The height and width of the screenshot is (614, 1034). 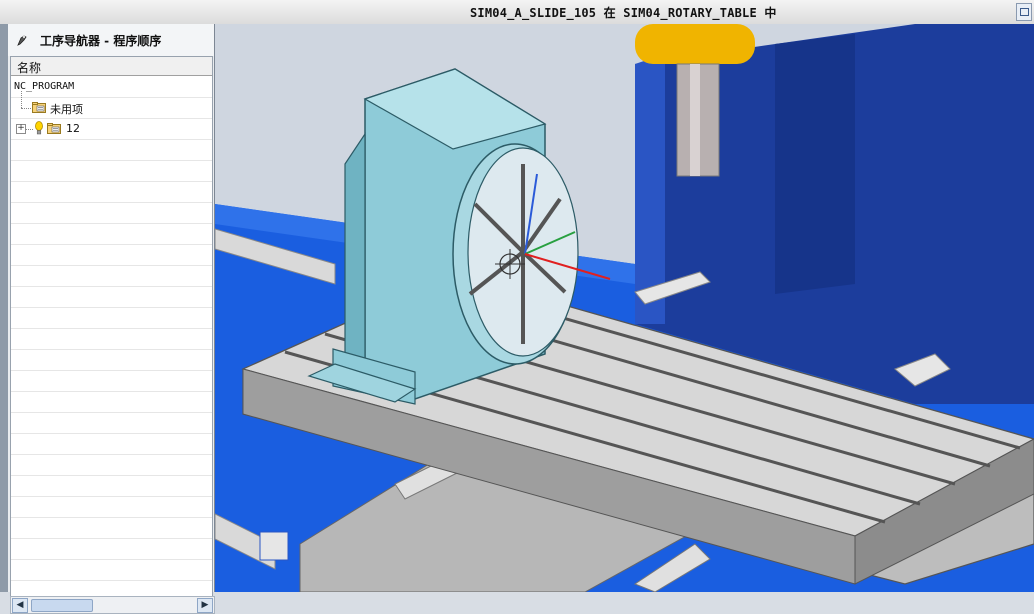 What do you see at coordinates (22, 40) in the screenshot?
I see `navigator-icon` at bounding box center [22, 40].